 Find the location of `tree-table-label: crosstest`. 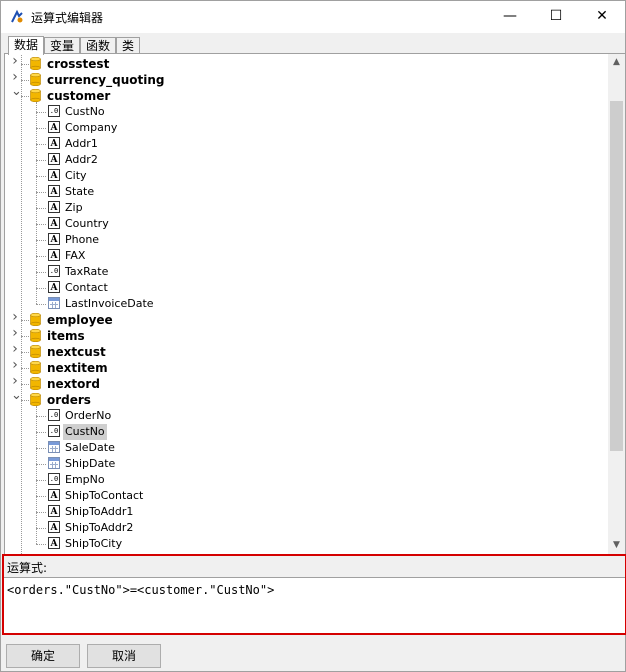

tree-table-label: crosstest is located at coordinates (78, 64).